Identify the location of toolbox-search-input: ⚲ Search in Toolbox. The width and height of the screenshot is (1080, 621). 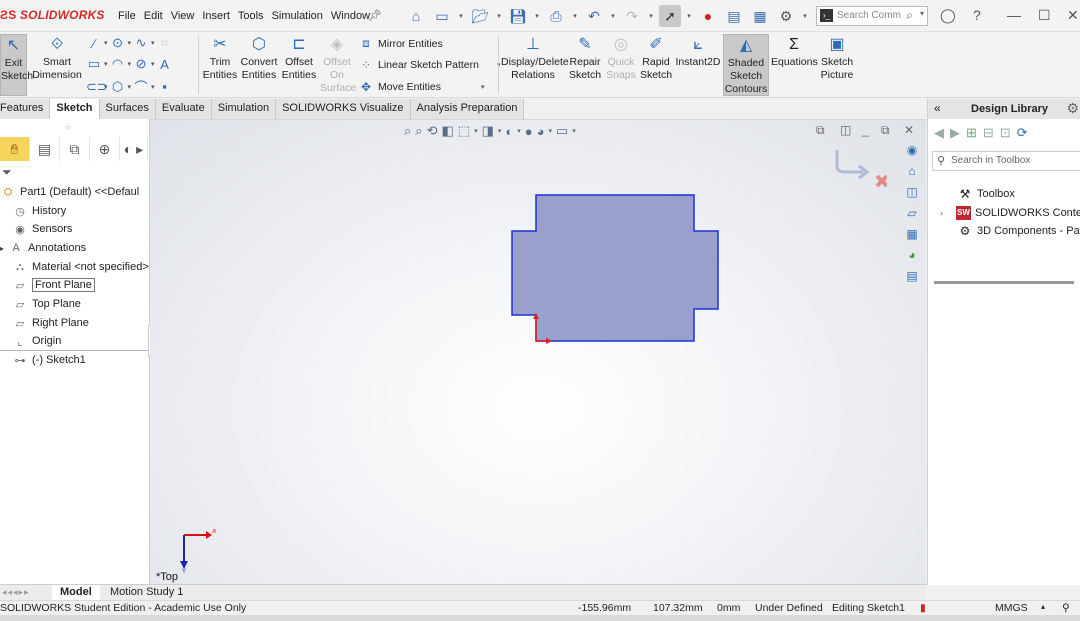
(1006, 161).